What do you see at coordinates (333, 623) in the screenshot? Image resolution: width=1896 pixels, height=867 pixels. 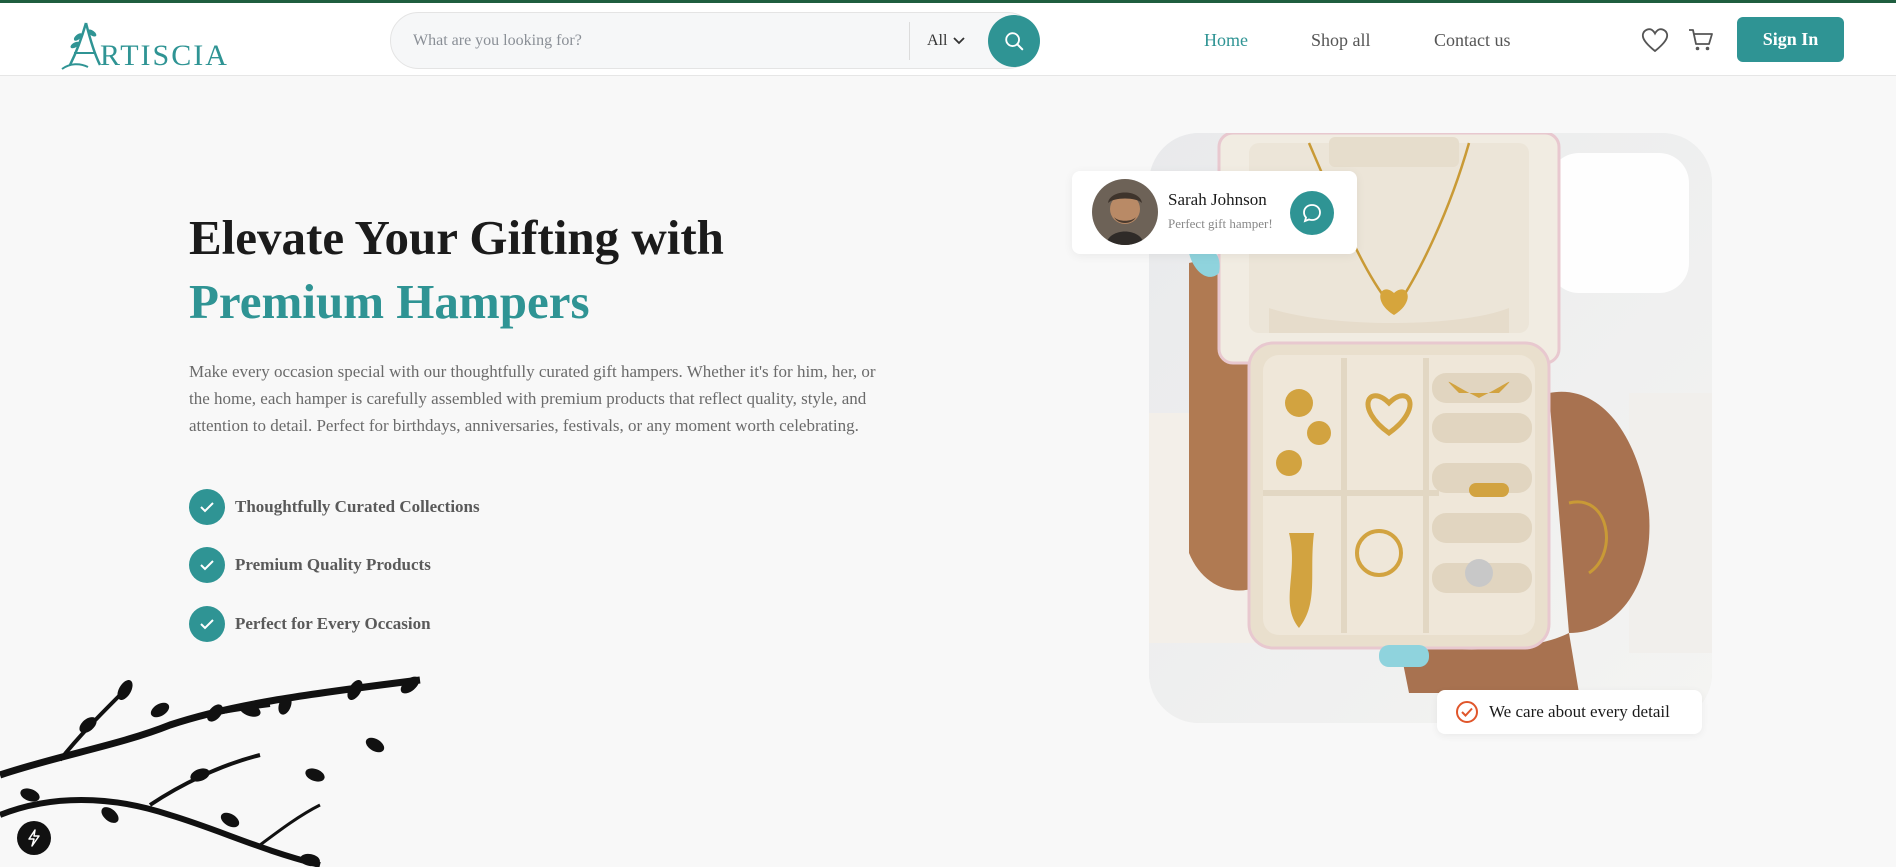 I see `feature-label: Perfect for Every Occasion` at bounding box center [333, 623].